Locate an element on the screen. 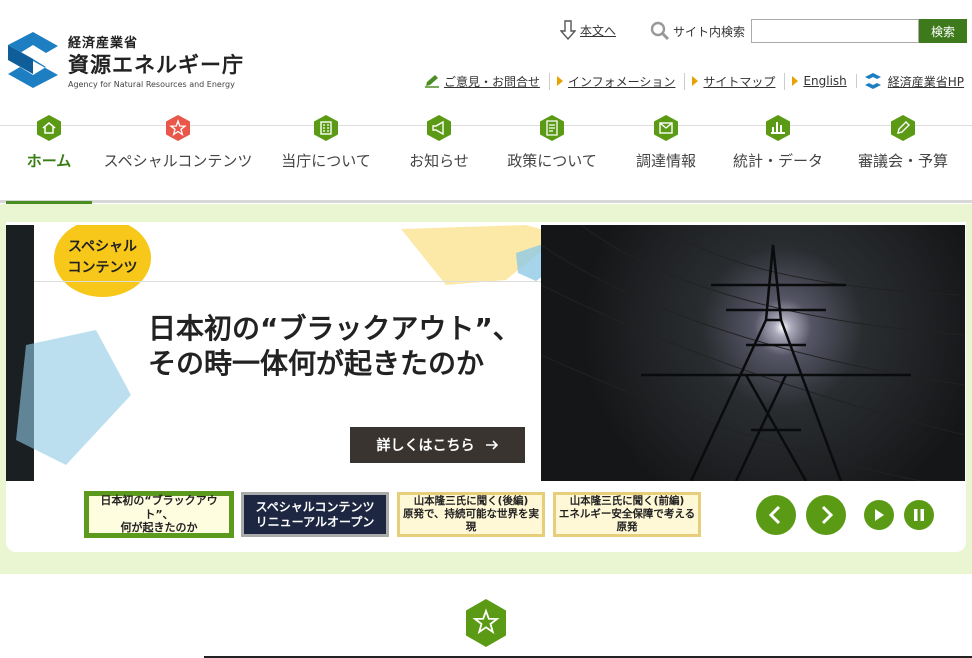  next-slide-button is located at coordinates (826, 515).